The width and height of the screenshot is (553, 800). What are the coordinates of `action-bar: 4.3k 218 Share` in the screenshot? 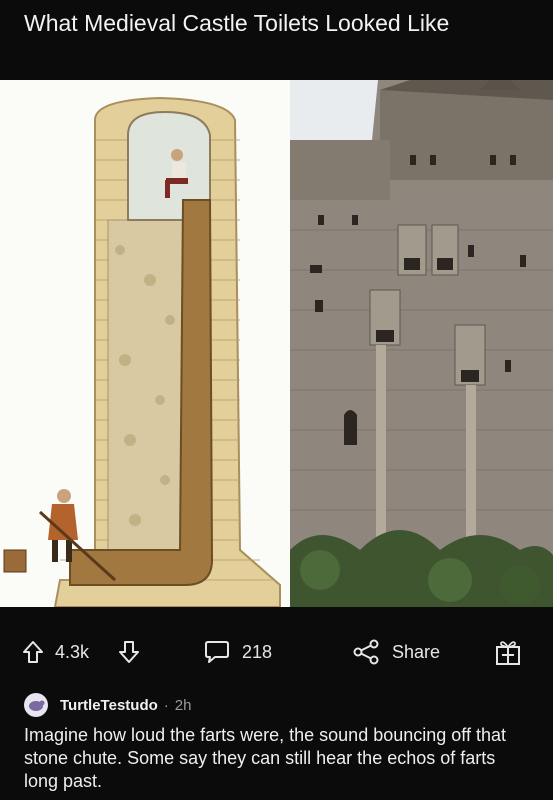 It's located at (276, 652).